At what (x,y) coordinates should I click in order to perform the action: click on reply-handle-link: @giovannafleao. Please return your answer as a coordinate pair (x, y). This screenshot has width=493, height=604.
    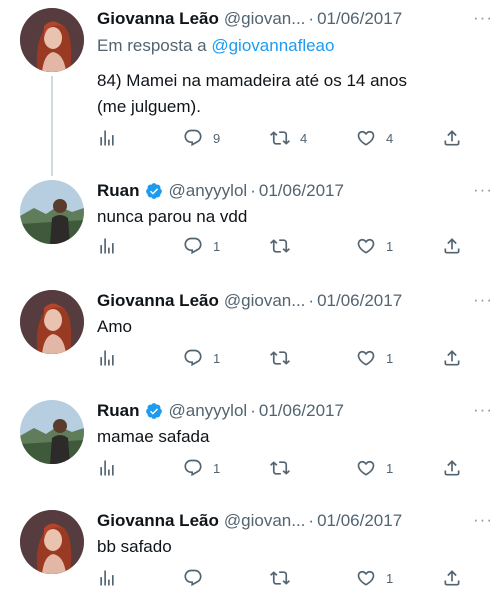
    Looking at the image, I should click on (272, 45).